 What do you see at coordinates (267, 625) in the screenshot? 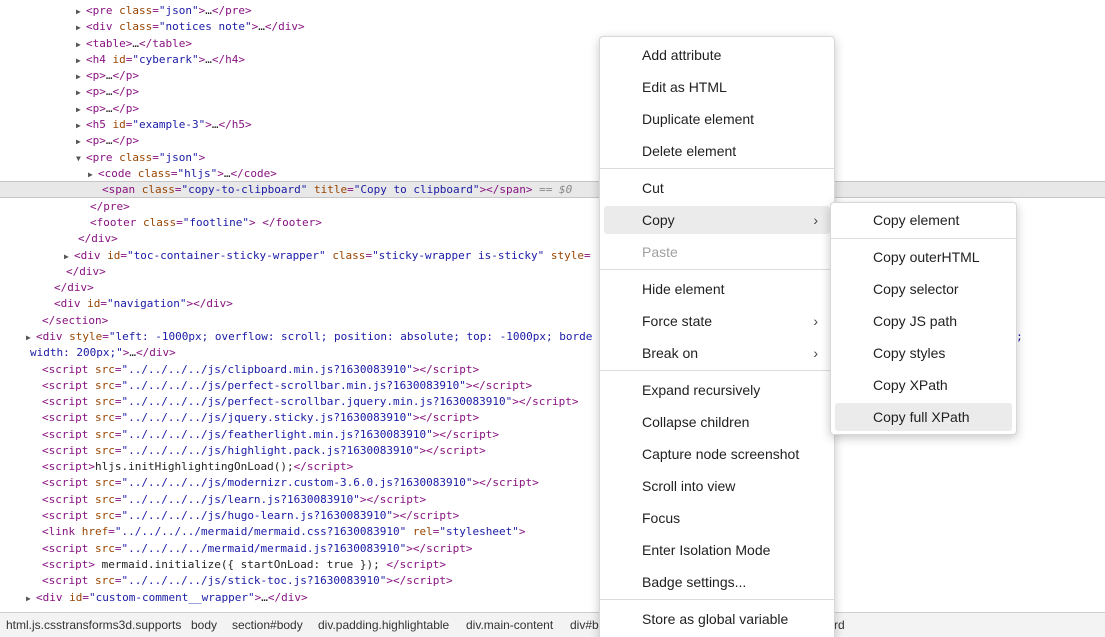
I see `breadcrumb-item-section: section#body` at bounding box center [267, 625].